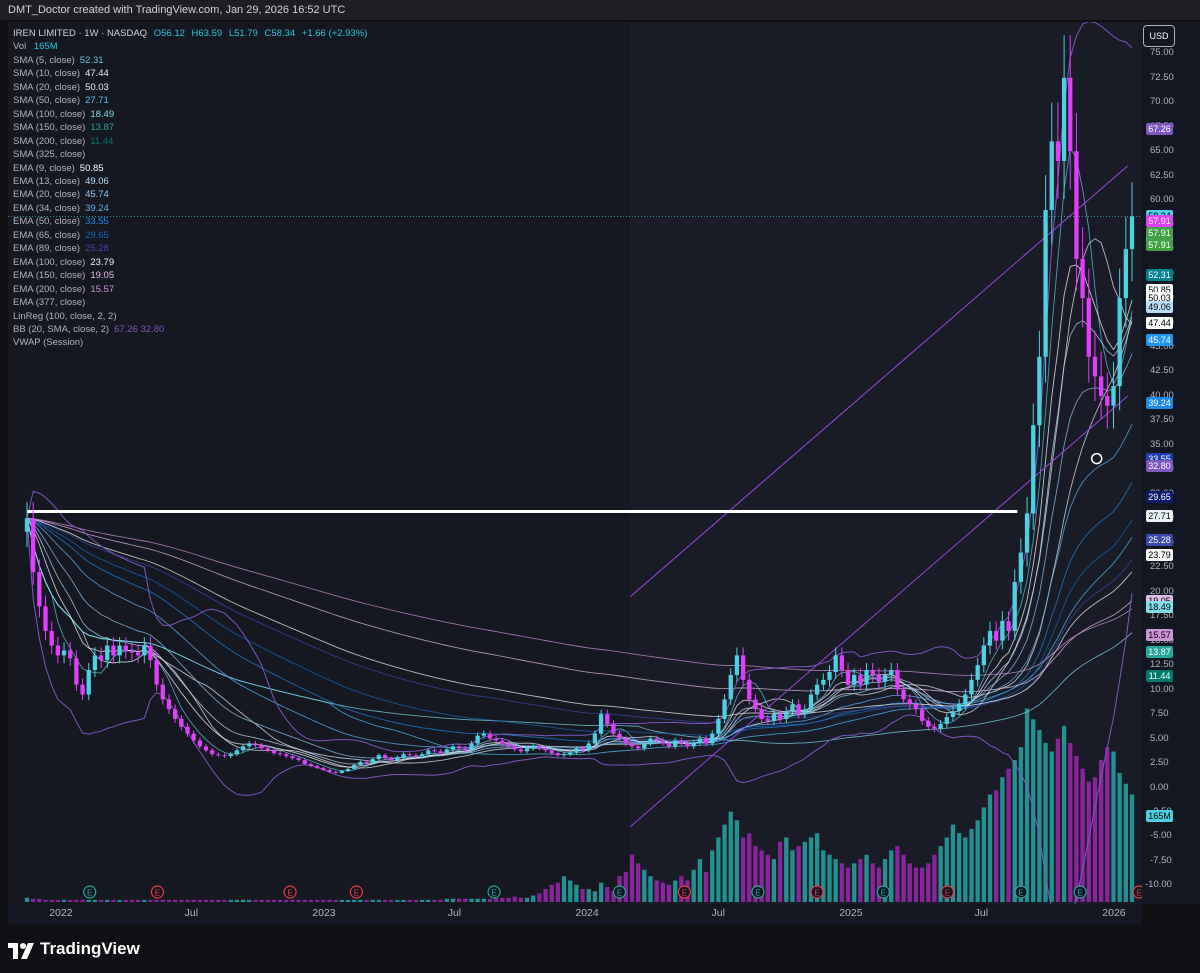 This screenshot has height=973, width=1200. Describe the element at coordinates (190, 235) in the screenshot. I see `legend-indicator-row: EMA (65, close) 29.65` at that location.